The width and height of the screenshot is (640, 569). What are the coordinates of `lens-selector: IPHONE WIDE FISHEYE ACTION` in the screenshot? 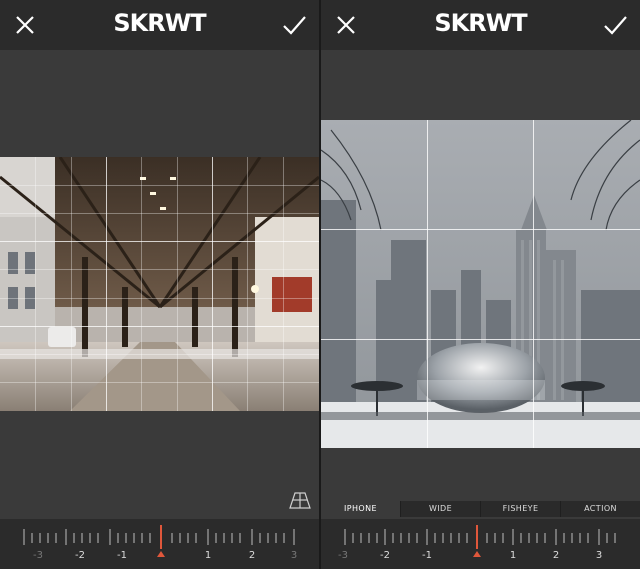 It's located at (480, 509).